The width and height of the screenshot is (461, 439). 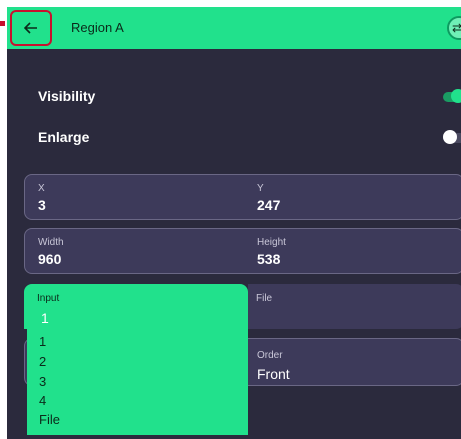 I want to click on file-field: File, so click(x=354, y=306).